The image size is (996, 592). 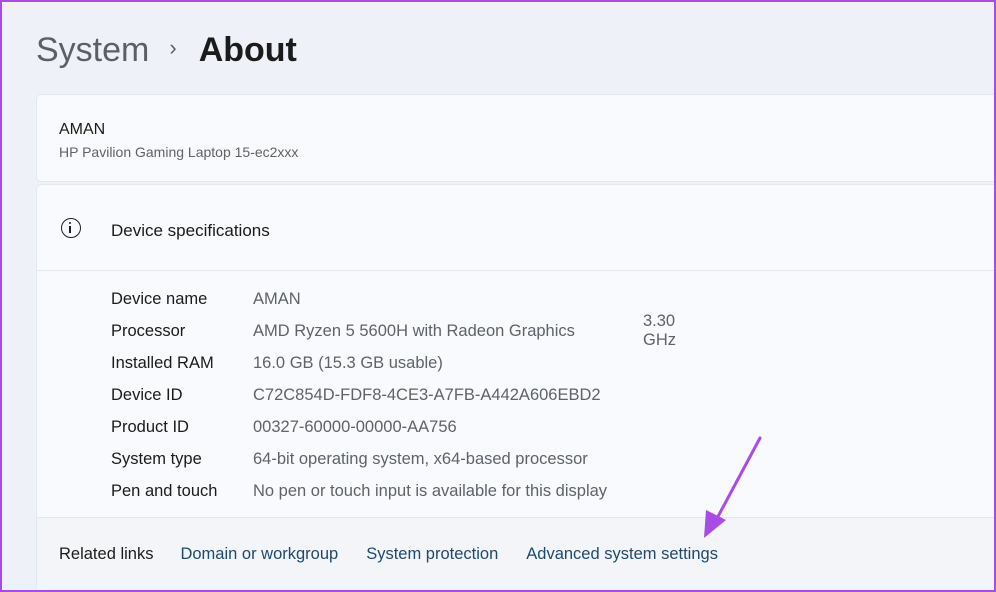 What do you see at coordinates (179, 152) in the screenshot?
I see `device-model: HP Pavilion Gaming Laptop 15-ec2xxx` at bounding box center [179, 152].